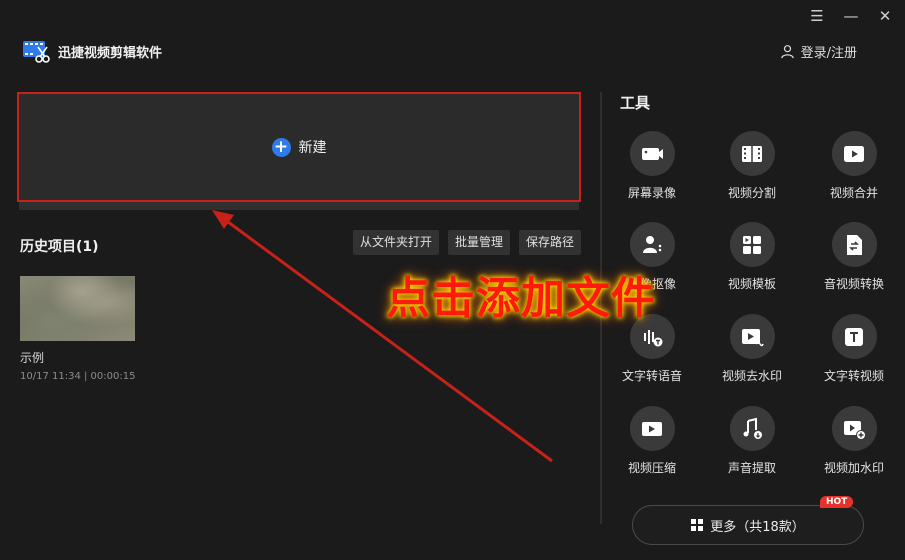  I want to click on tool-label: 屏幕录像, so click(651, 193).